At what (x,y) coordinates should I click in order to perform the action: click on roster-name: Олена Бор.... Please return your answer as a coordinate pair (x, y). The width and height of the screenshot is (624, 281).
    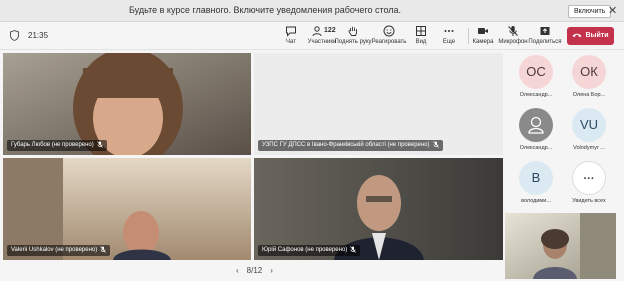
    Looking at the image, I should click on (589, 95).